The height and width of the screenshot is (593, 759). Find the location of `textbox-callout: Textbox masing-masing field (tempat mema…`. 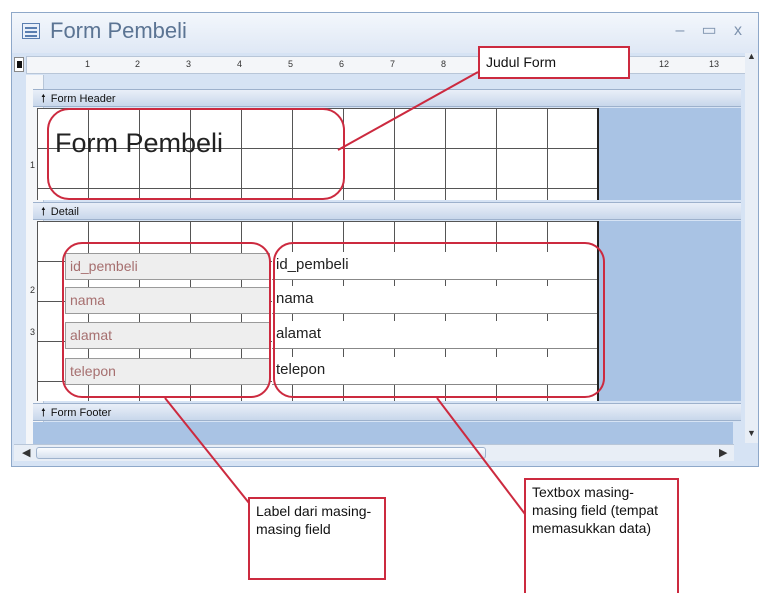

textbox-callout: Textbox masing-masing field (tempat mema… is located at coordinates (601, 535).